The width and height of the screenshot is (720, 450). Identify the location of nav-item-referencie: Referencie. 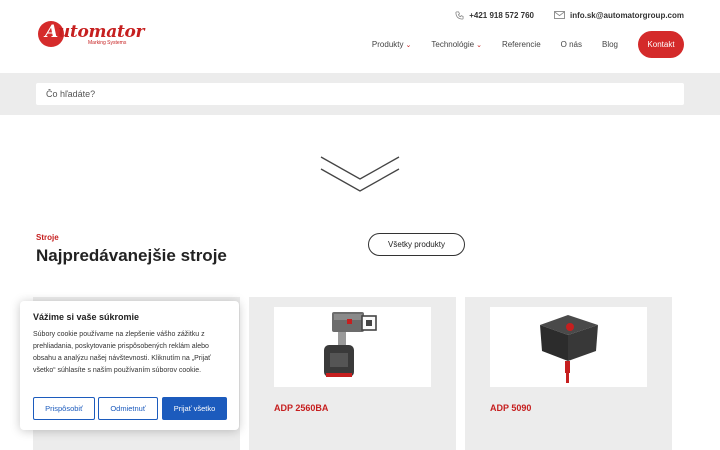
(521, 44).